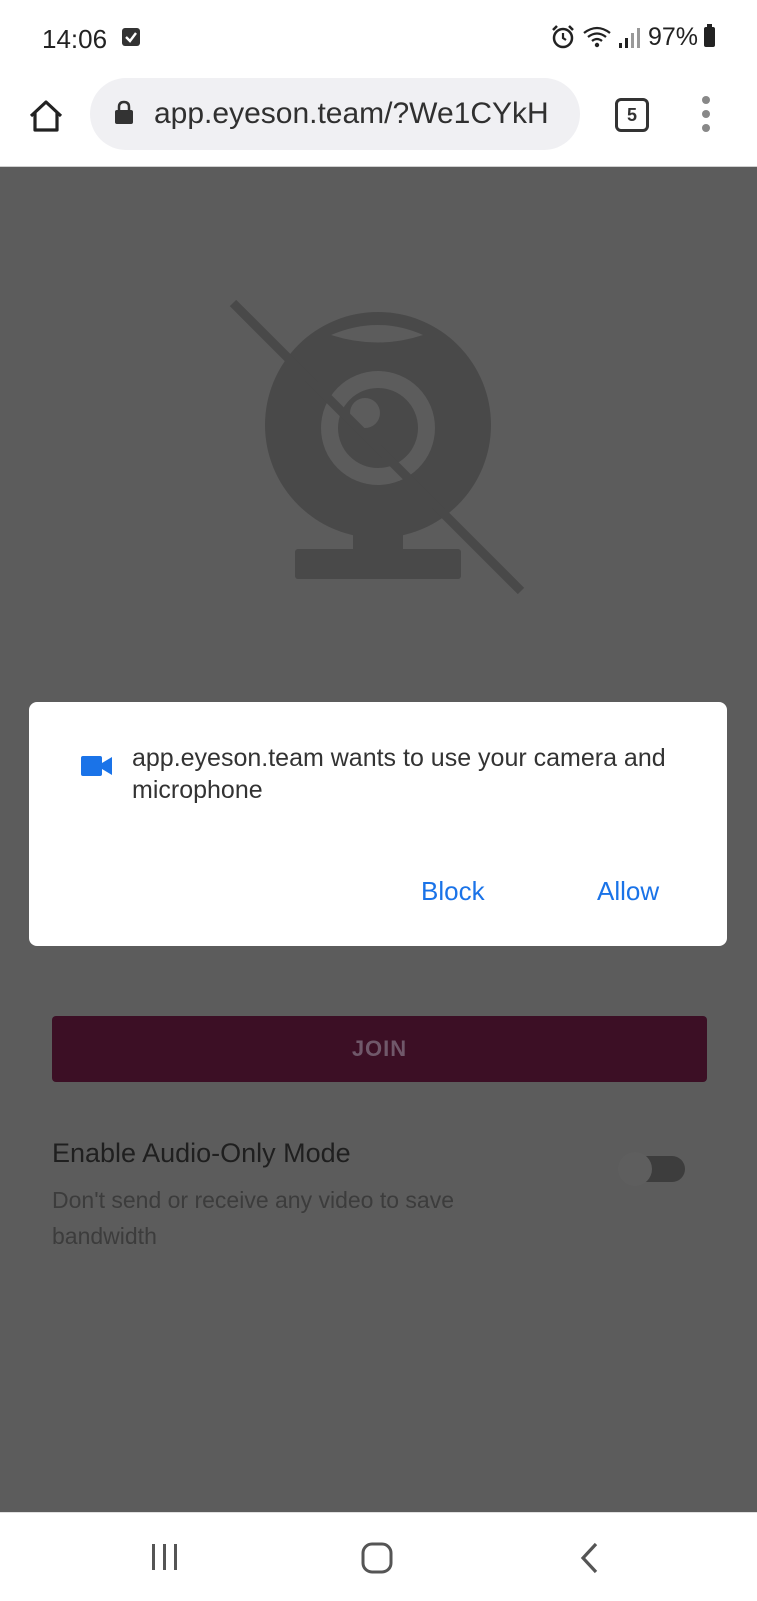 Image resolution: width=757 pixels, height=1601 pixels. Describe the element at coordinates (131, 37) in the screenshot. I see `checkbox-icon` at that location.